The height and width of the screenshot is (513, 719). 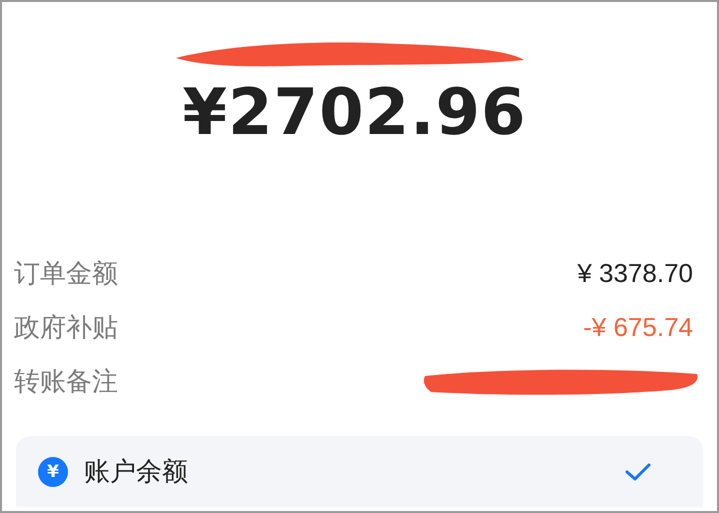 I want to click on detail-label: 转账备注, so click(x=66, y=382).